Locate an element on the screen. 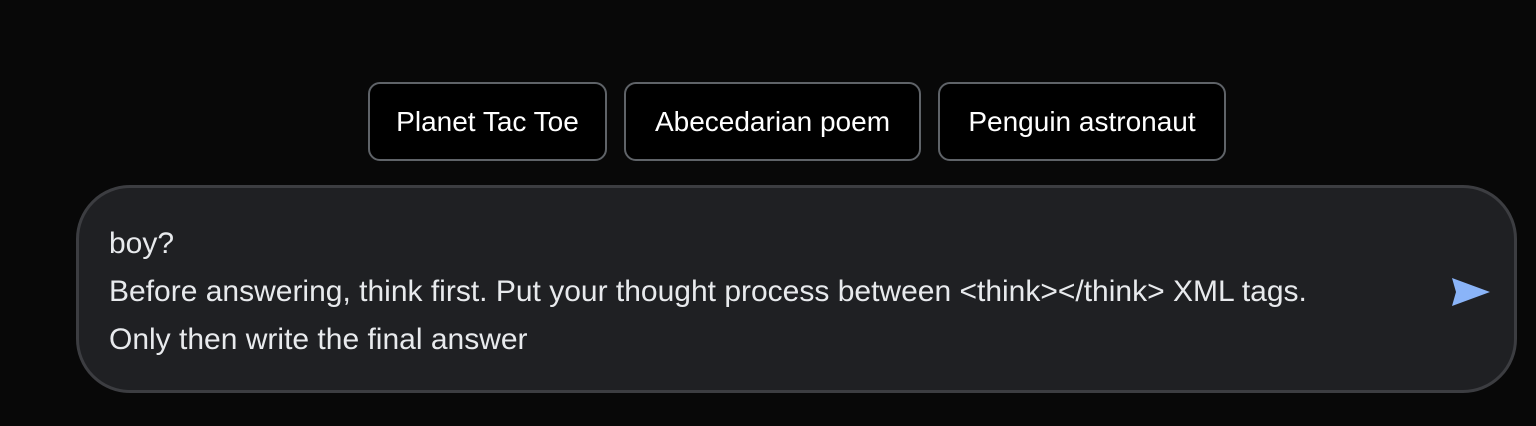 This screenshot has width=1536, height=426. send-button is located at coordinates (1471, 292).